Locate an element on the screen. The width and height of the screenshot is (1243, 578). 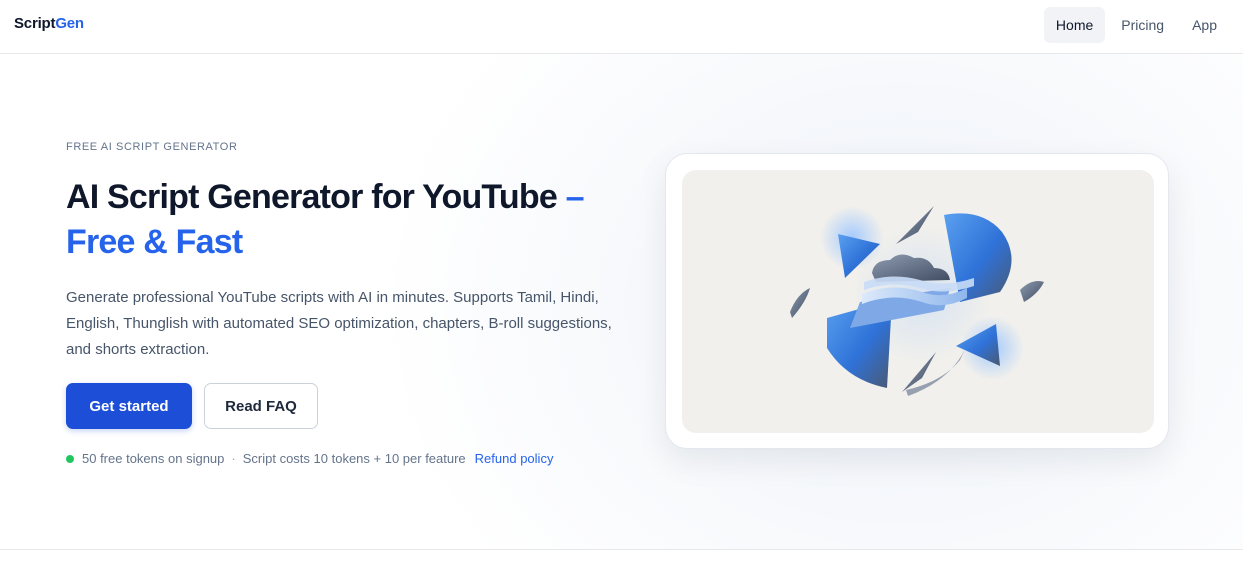
free-tokens-note: 50 free tokens on signup is located at coordinates (153, 458).